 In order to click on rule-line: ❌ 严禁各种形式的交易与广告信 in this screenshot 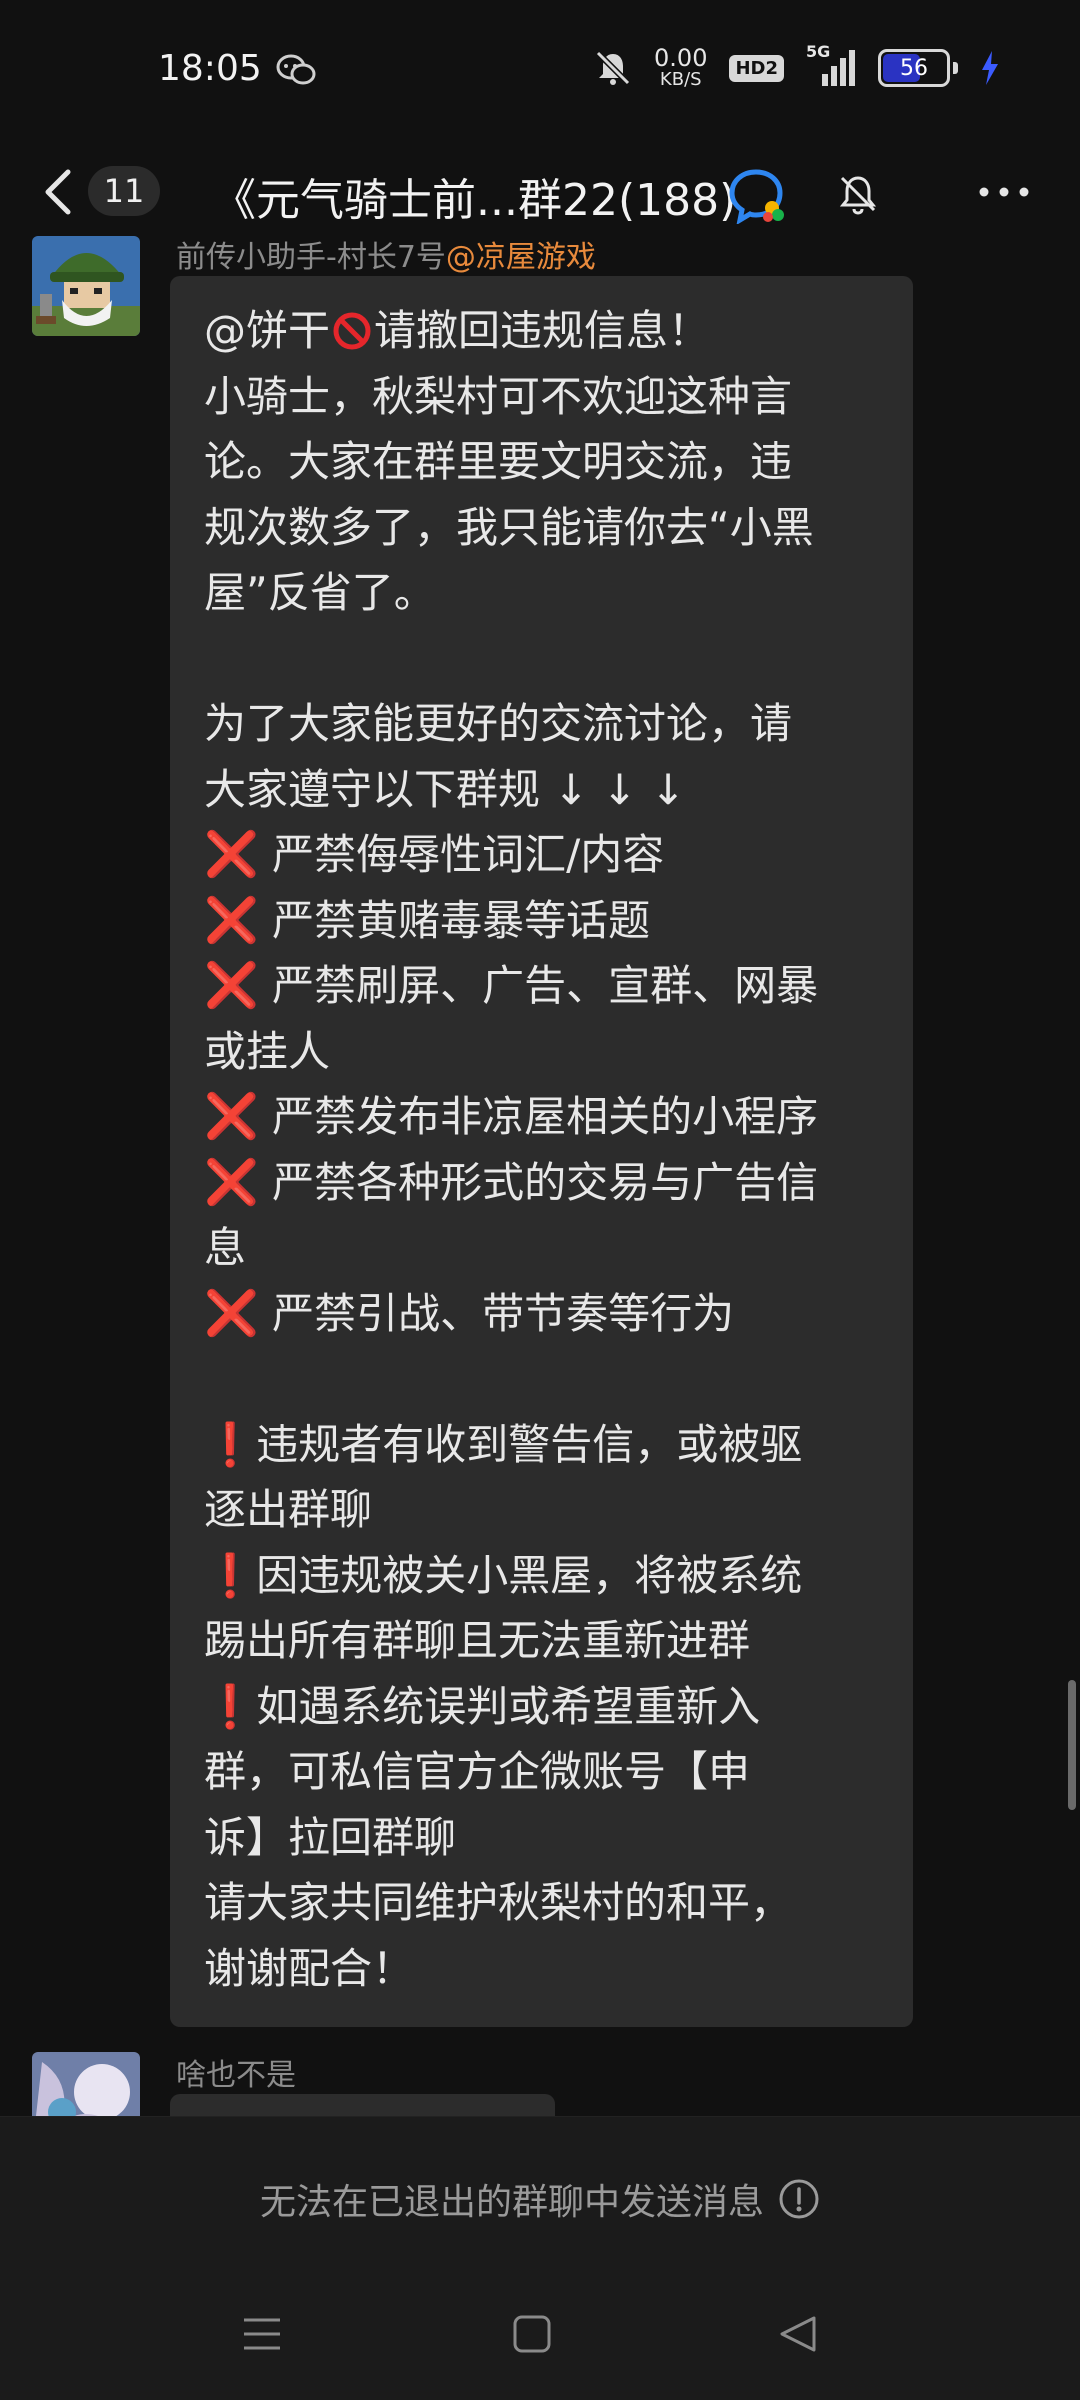, I will do `click(543, 1183)`.